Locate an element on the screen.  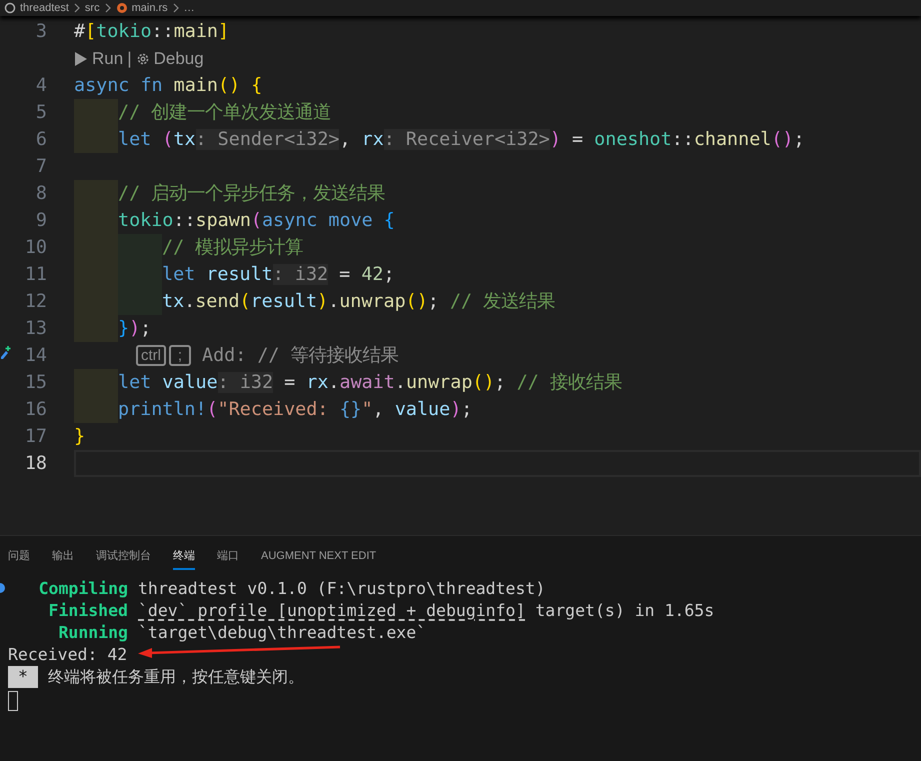
debug-link: Debug is located at coordinates (179, 59).